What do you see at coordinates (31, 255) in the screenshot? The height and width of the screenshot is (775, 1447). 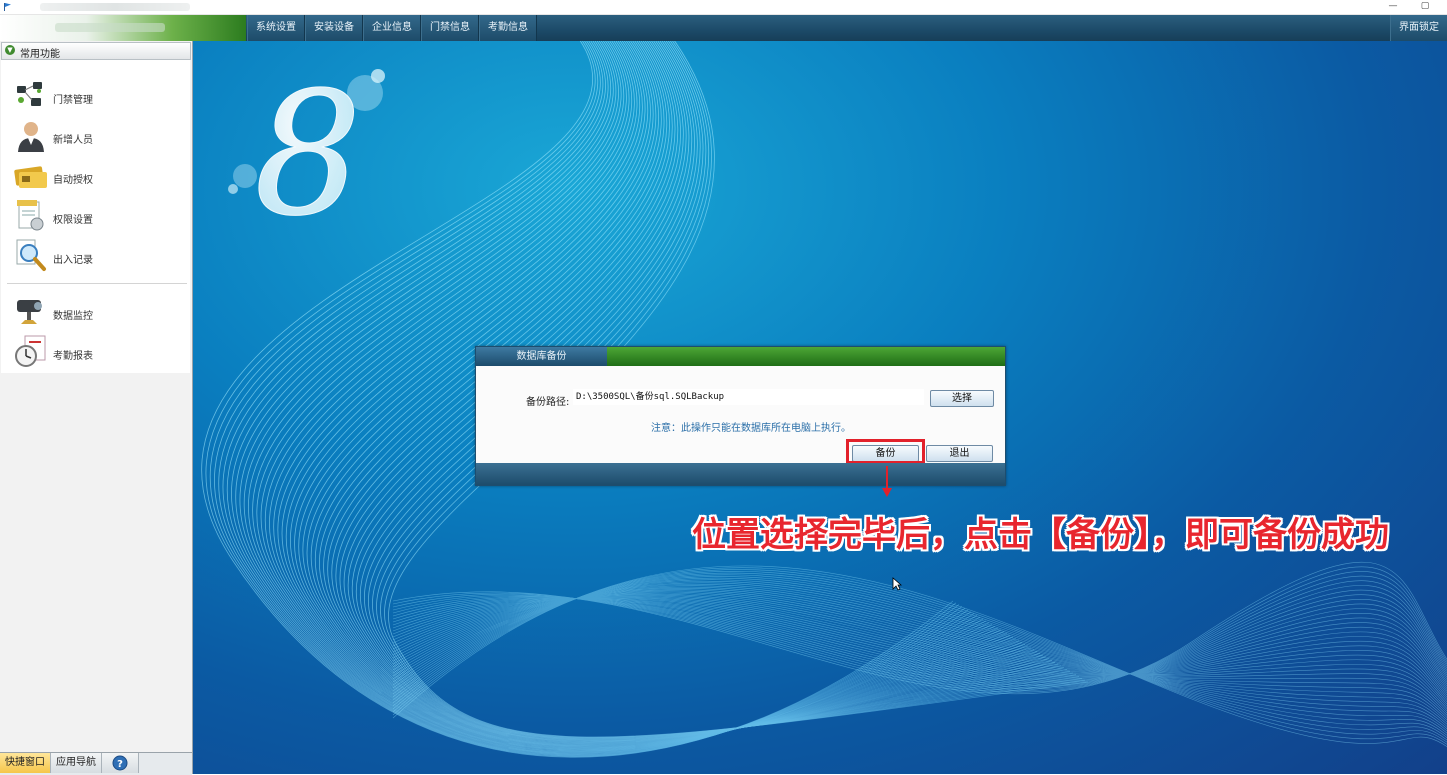 I see `magnifier-icon` at bounding box center [31, 255].